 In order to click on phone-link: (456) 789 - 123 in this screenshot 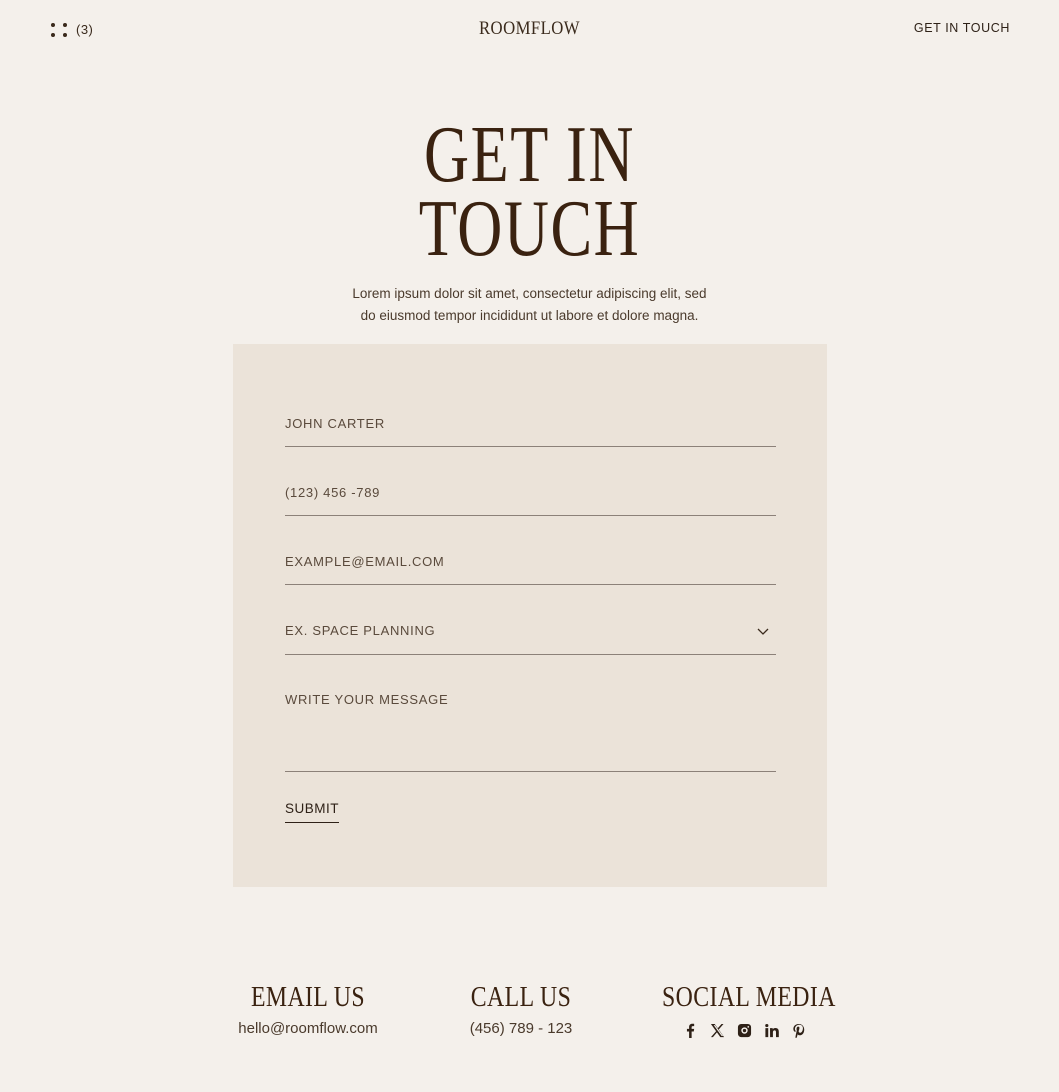, I will do `click(521, 1028)`.